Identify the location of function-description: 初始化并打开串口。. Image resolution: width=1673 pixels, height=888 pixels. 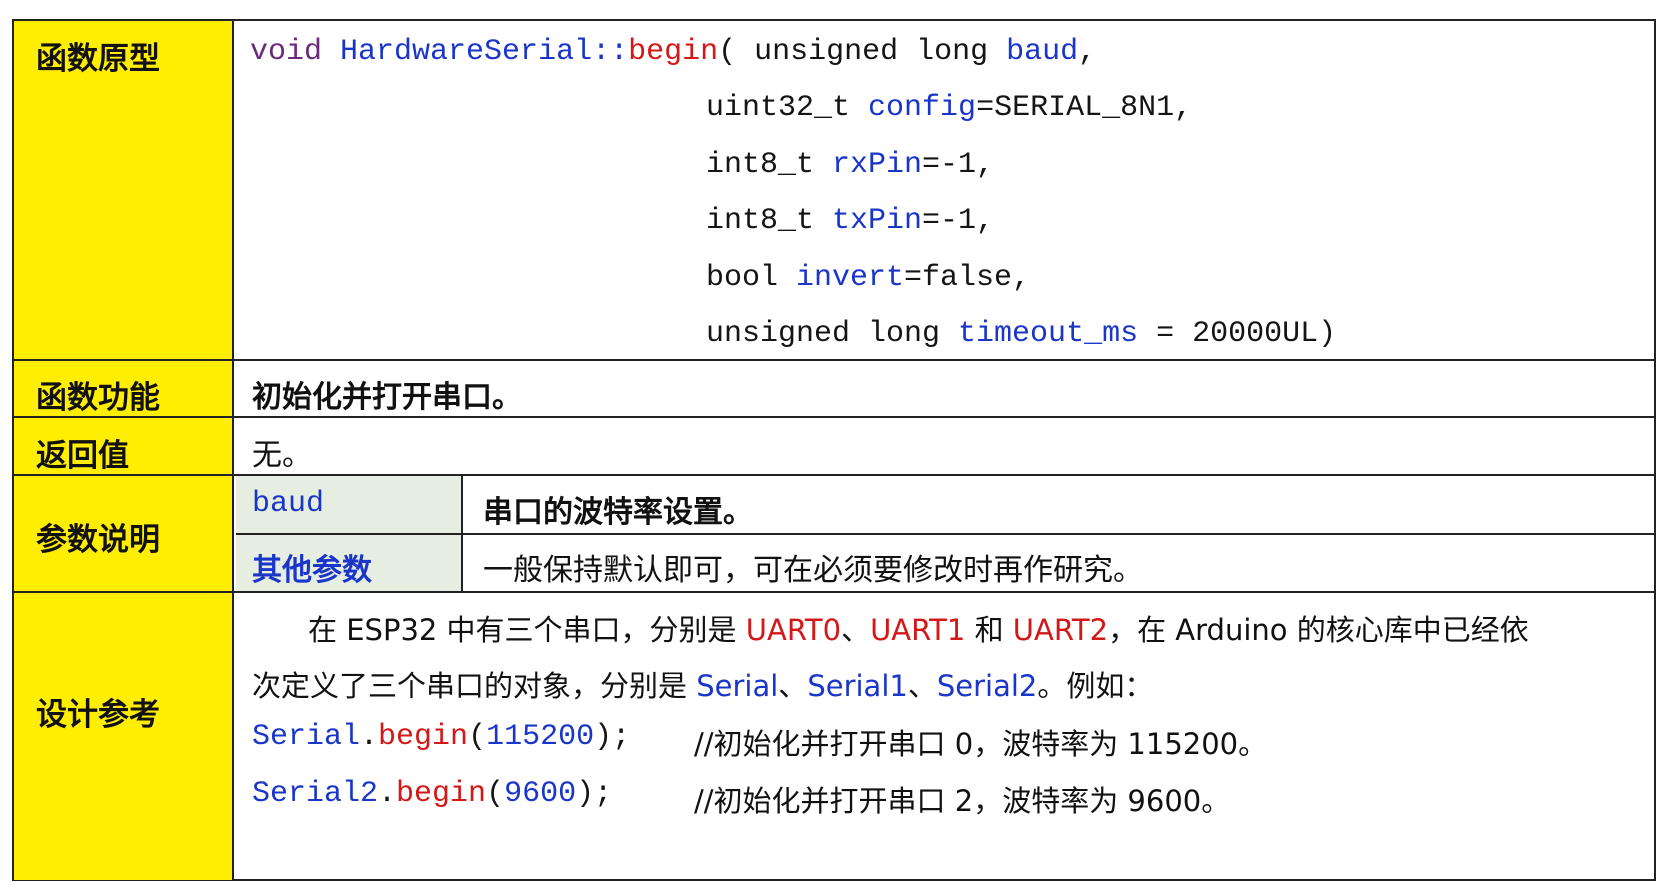
(387, 397).